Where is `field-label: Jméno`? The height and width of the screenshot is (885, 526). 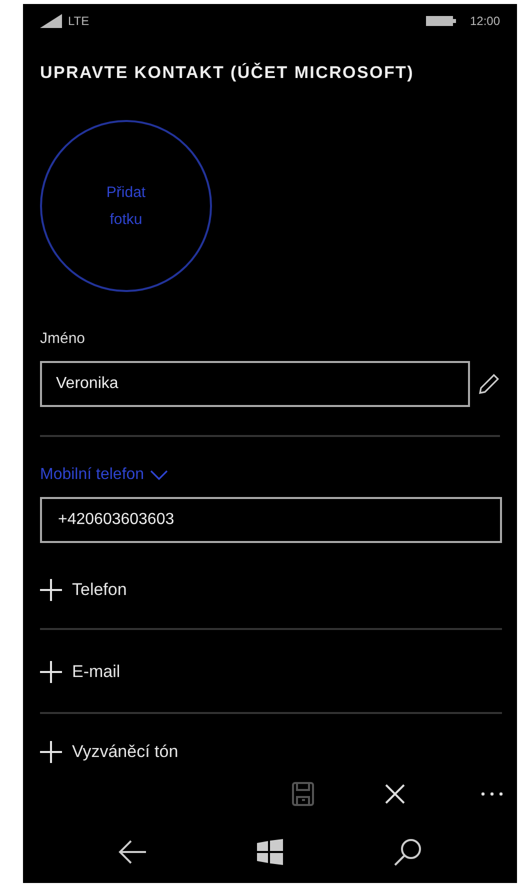
field-label: Jméno is located at coordinates (63, 338).